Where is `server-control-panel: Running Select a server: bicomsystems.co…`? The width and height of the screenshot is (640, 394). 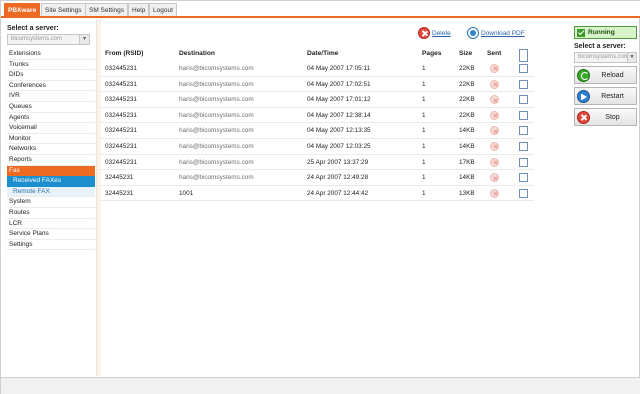
server-control-panel: Running Select a server: bicomsystems.co… is located at coordinates (605, 90).